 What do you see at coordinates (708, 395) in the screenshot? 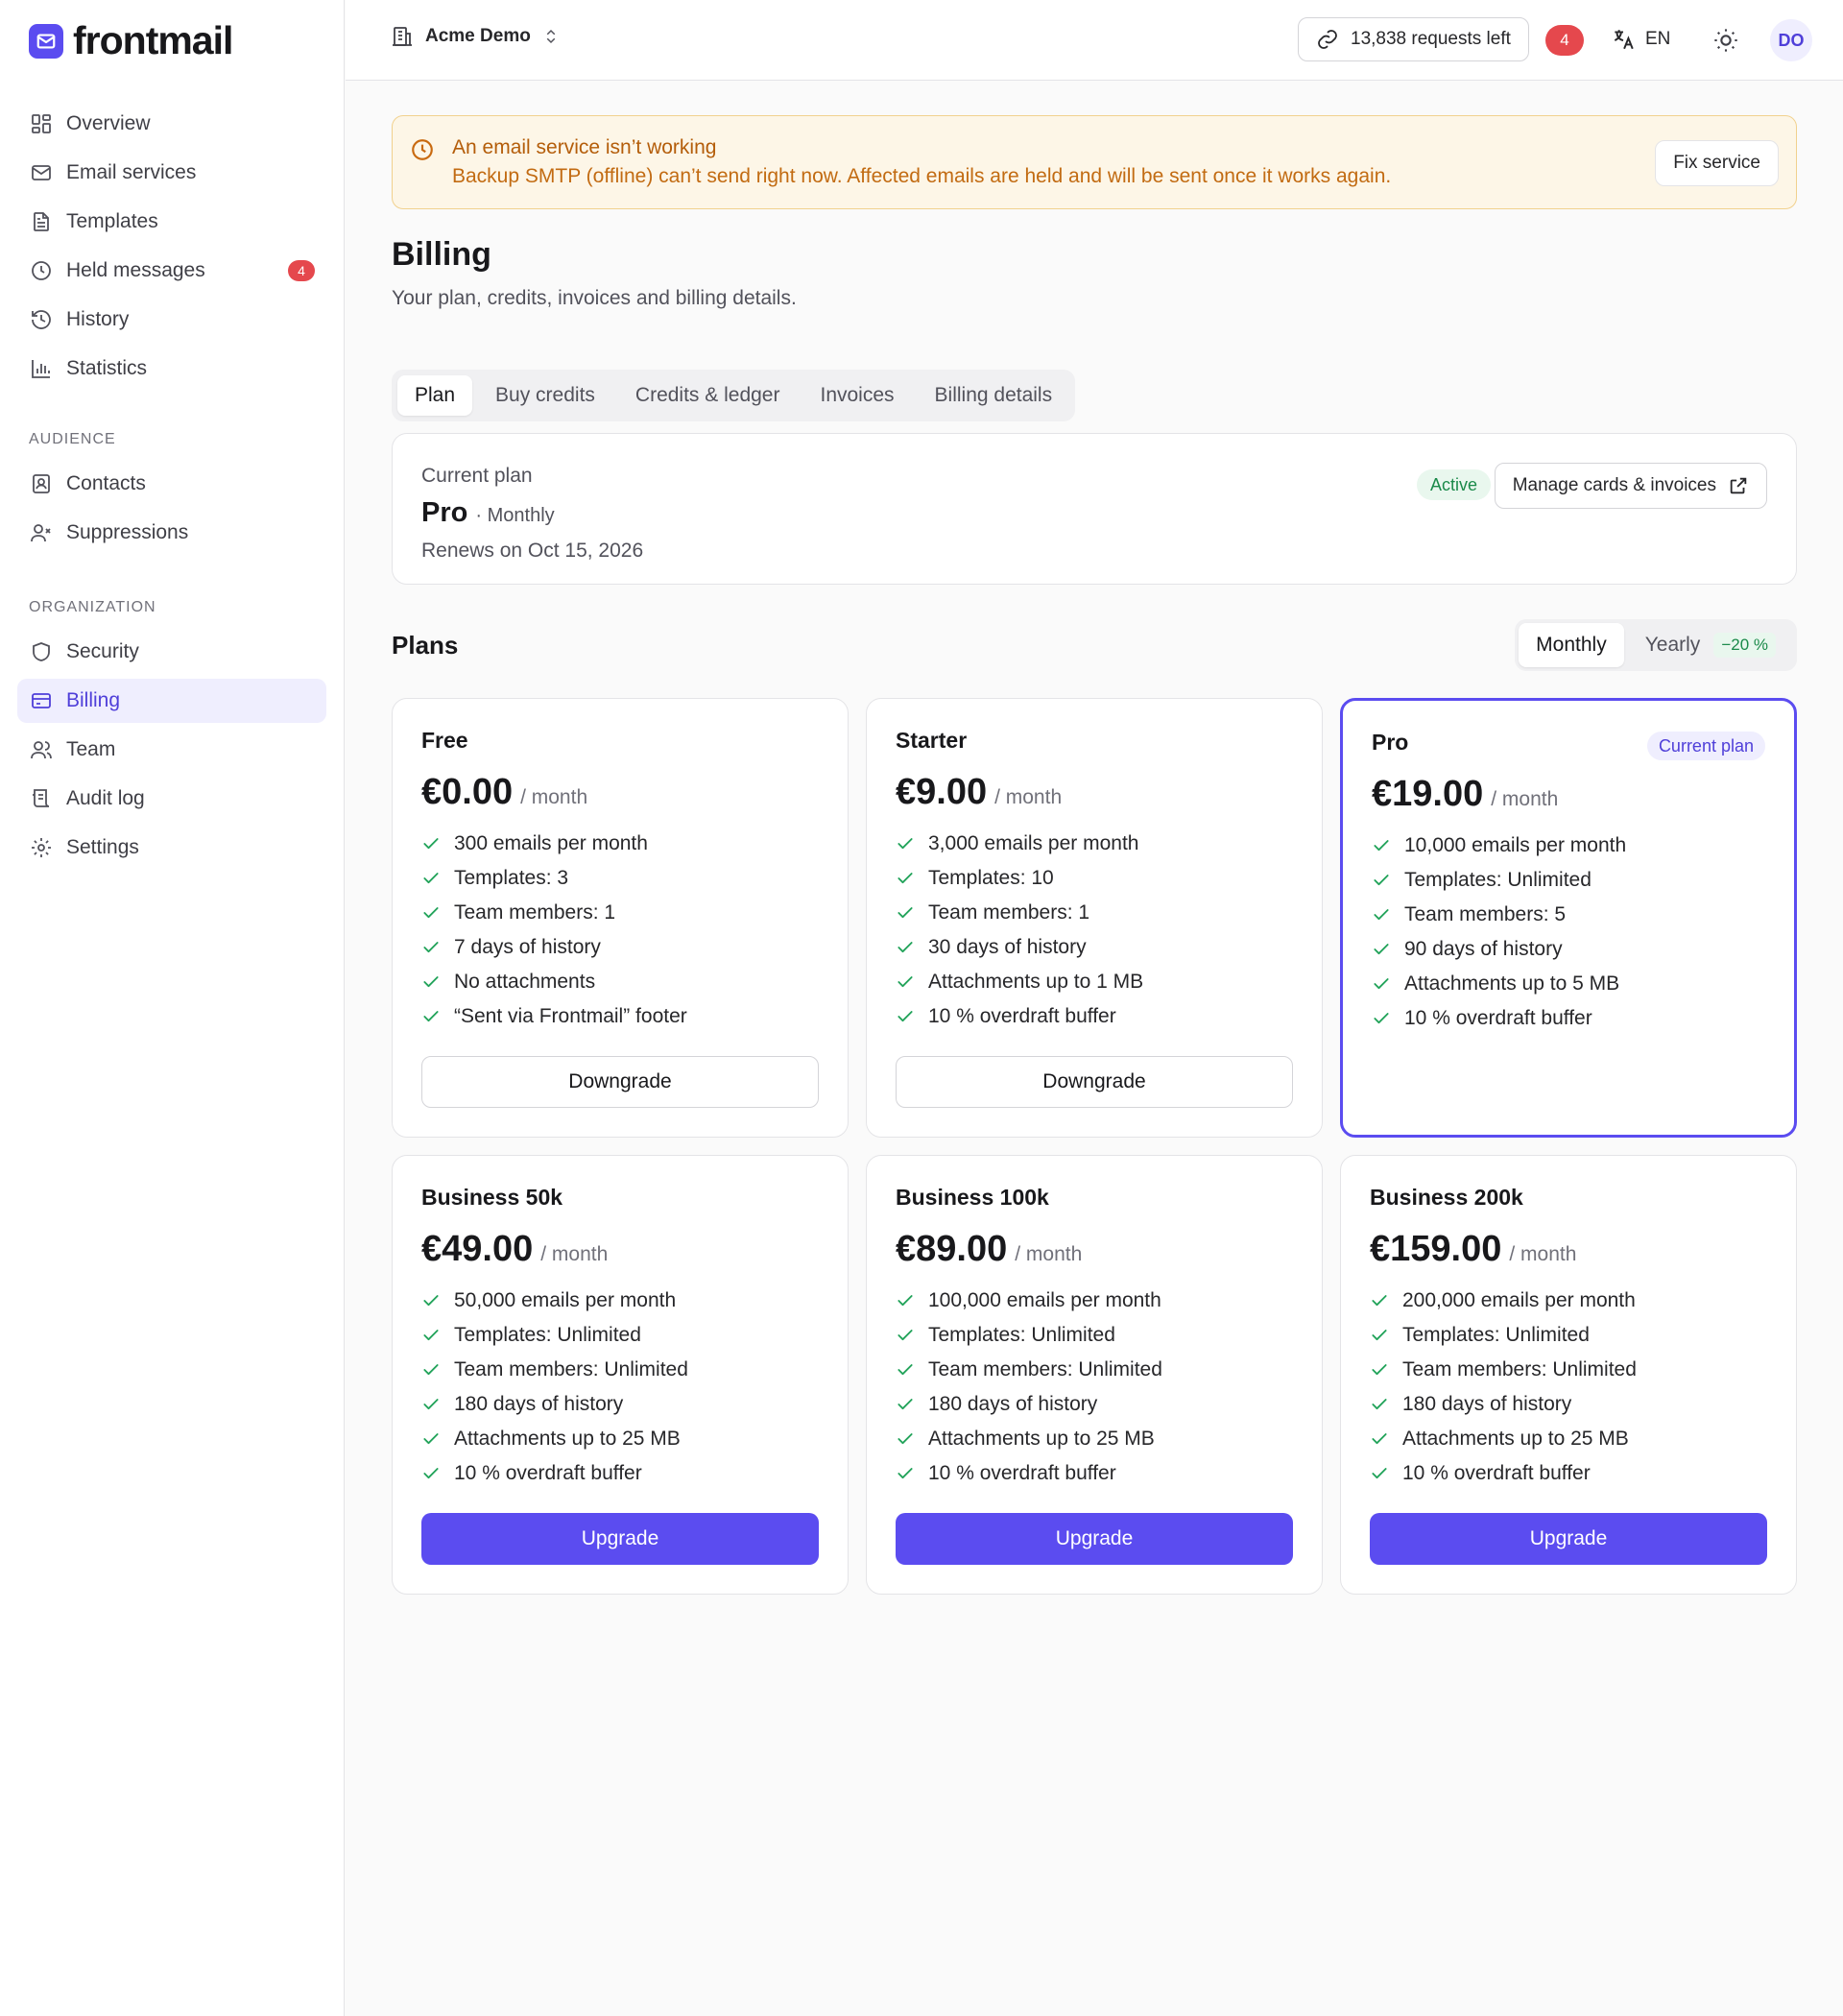
I see `tab-credits-ledger: Credits & ledger` at bounding box center [708, 395].